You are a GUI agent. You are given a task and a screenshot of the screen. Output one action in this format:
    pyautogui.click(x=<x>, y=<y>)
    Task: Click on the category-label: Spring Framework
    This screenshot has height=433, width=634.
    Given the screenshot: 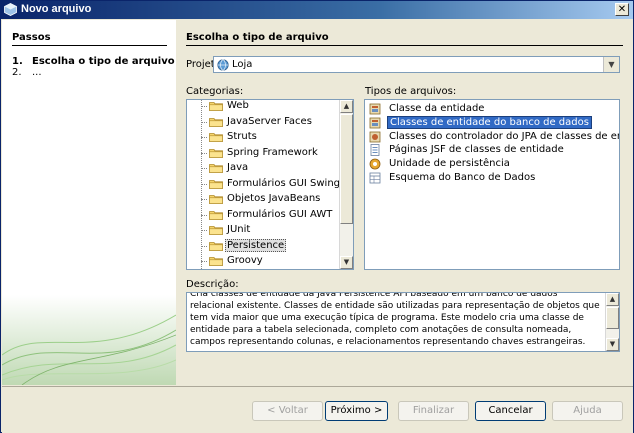 What is the action you would take?
    pyautogui.click(x=272, y=152)
    